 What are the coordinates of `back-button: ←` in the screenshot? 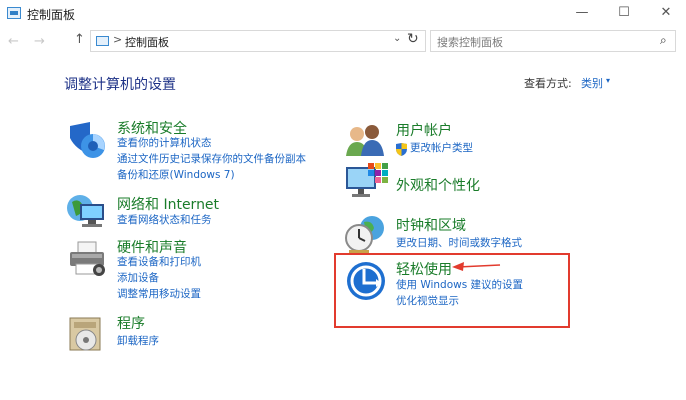 It's located at (13, 41).